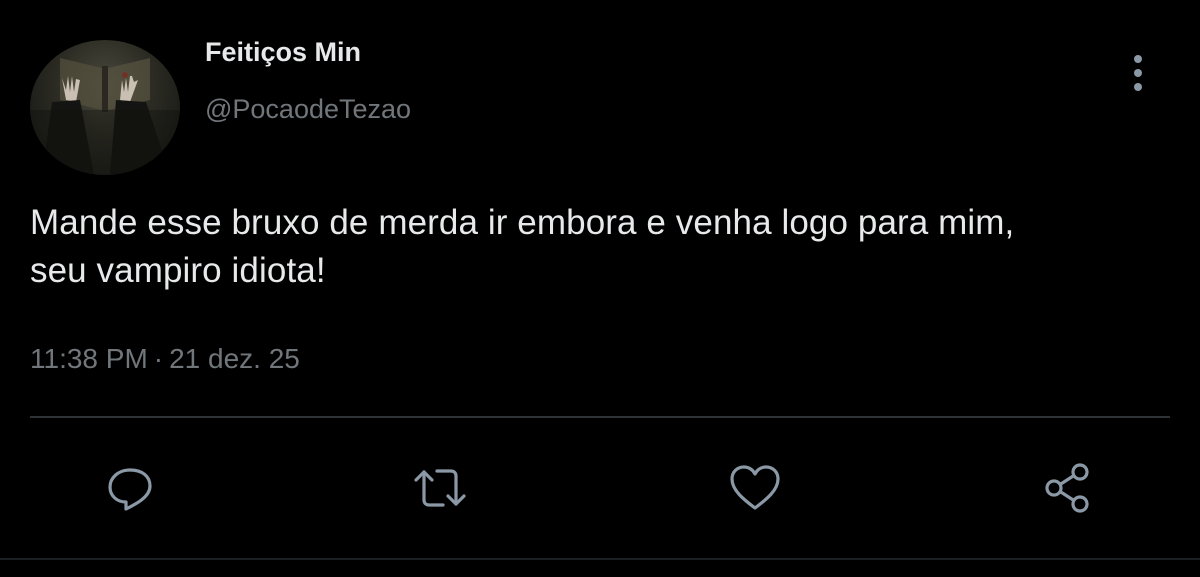 The width and height of the screenshot is (1200, 577). I want to click on tweet-date: 21 dez. 25, so click(234, 358).